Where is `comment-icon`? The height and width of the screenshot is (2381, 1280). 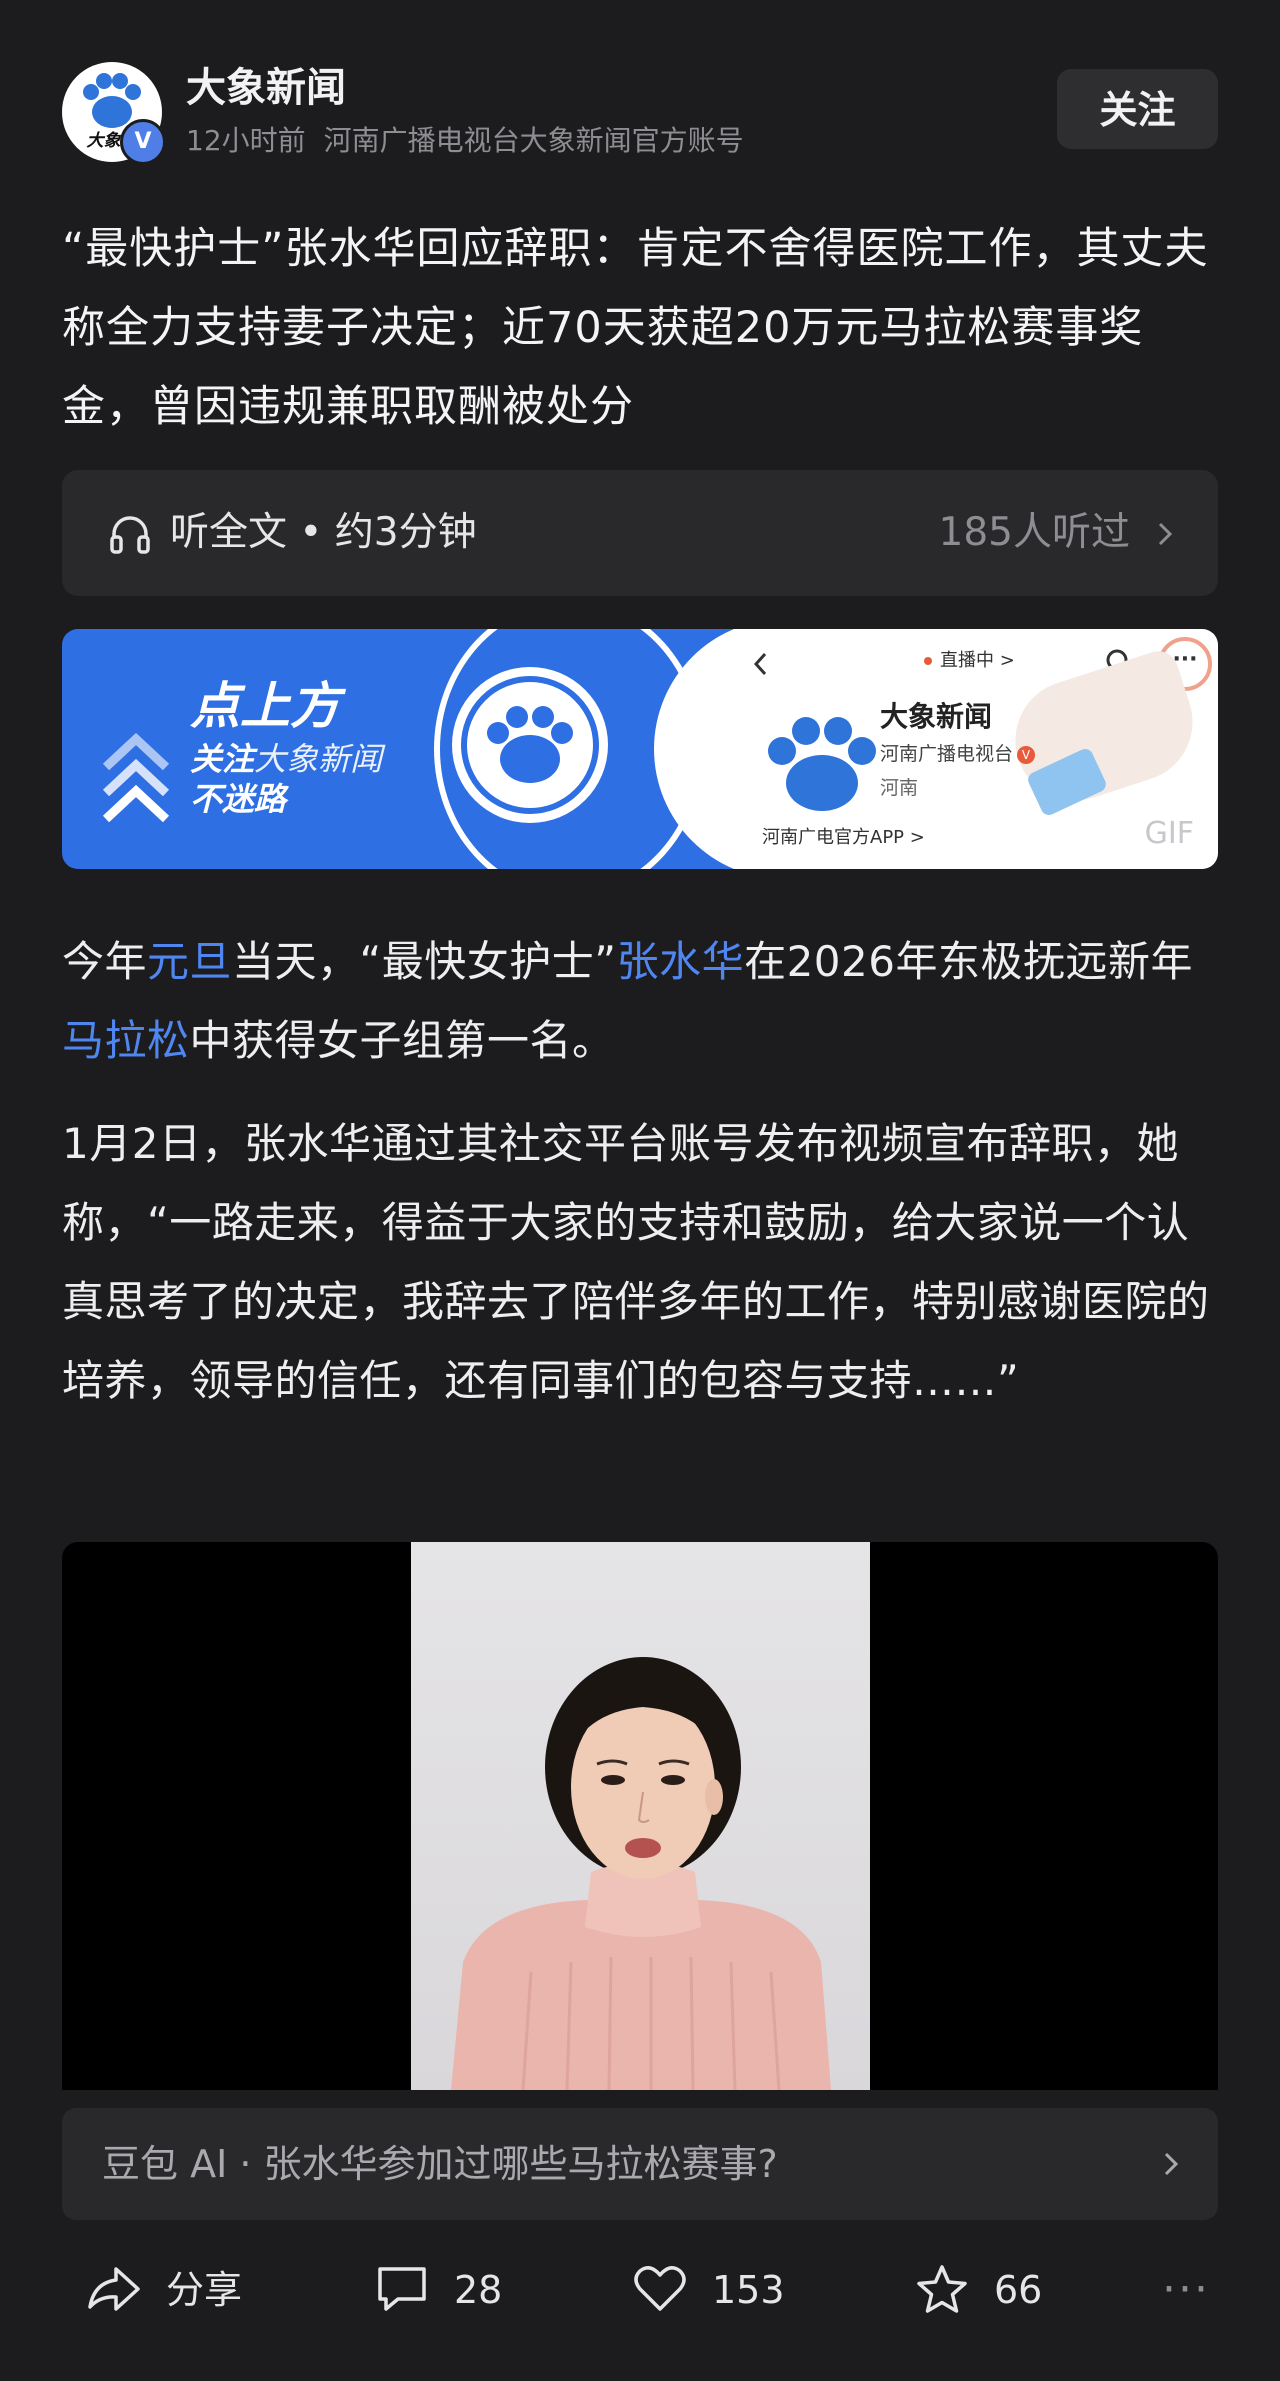 comment-icon is located at coordinates (402, 2289).